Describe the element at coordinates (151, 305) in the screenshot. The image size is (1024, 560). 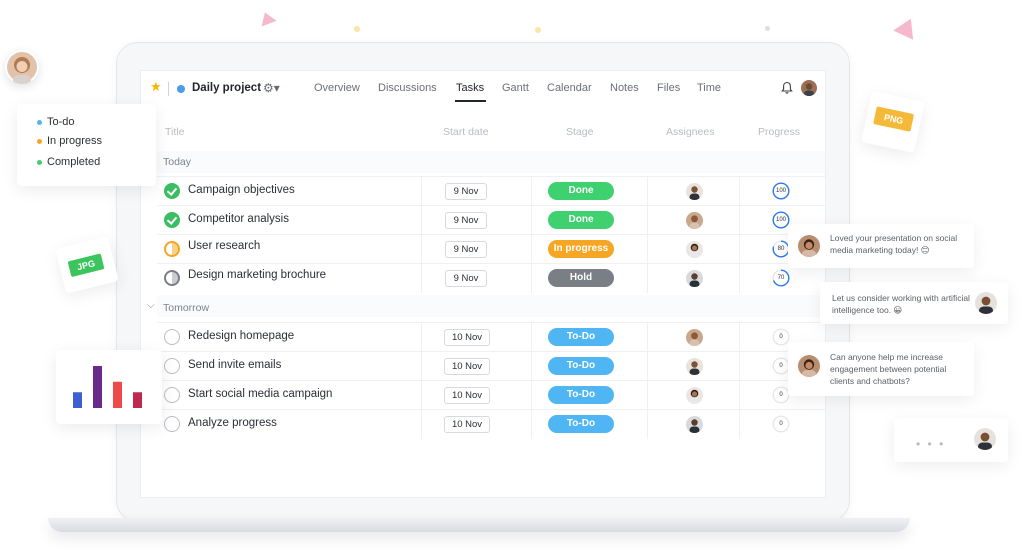
I see `chevron-down-icon: ⌵` at that location.